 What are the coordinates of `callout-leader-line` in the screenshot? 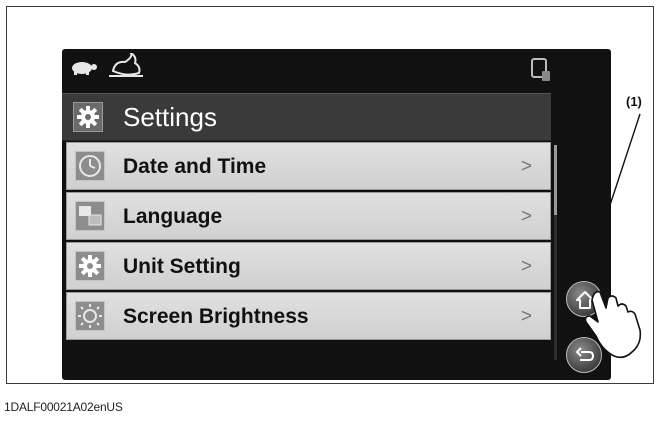 It's located at (614, 193).